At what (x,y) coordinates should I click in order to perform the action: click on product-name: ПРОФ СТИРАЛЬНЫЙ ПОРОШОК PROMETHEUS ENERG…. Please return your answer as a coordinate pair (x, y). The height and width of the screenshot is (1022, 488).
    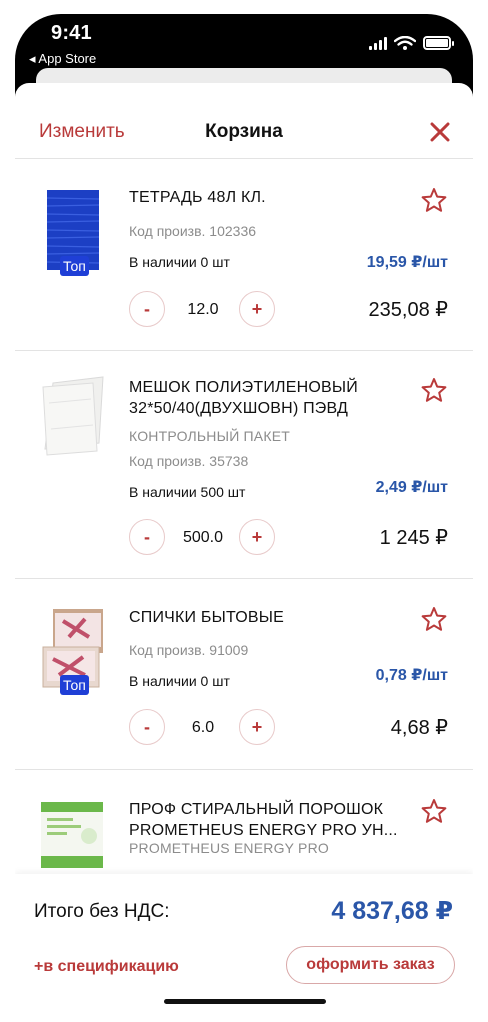
    Looking at the image, I should click on (263, 820).